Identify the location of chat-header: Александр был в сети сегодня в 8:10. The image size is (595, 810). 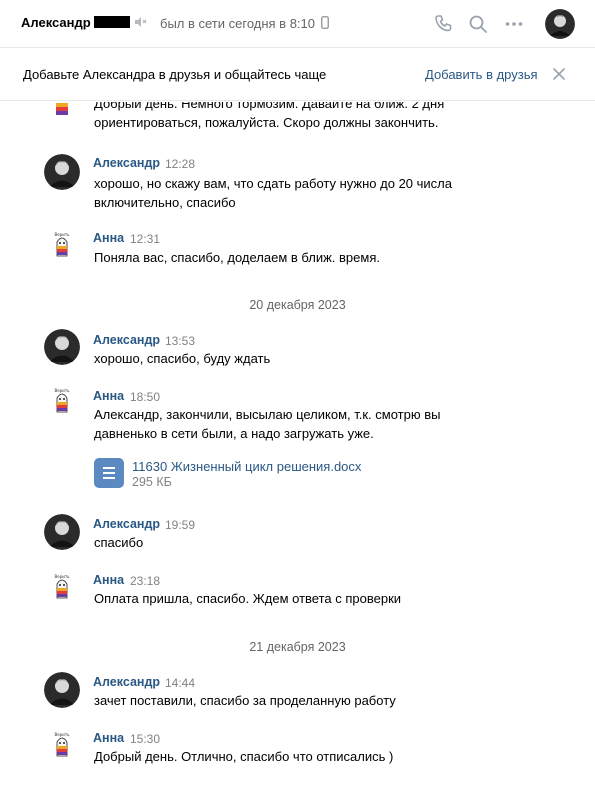
(297, 24).